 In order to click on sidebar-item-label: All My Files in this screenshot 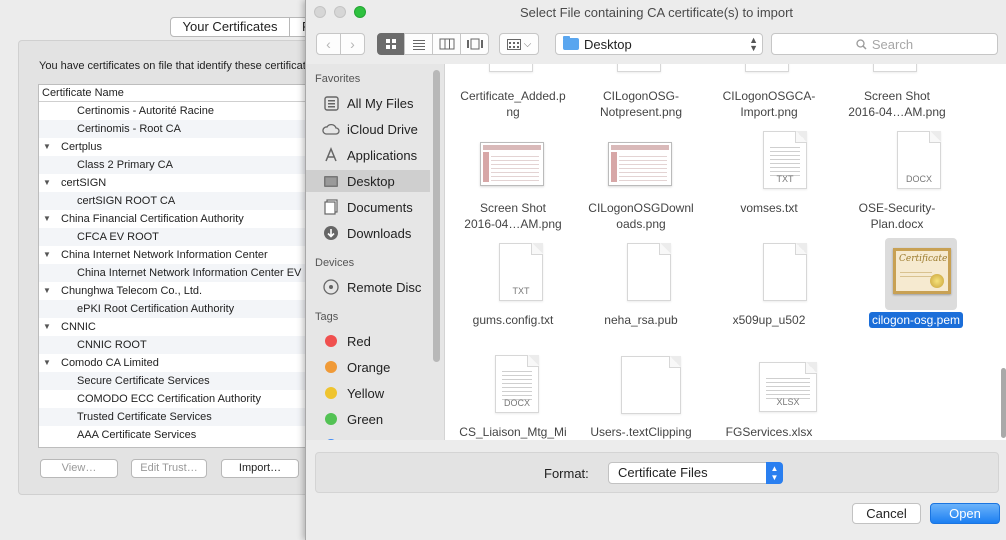, I will do `click(380, 103)`.